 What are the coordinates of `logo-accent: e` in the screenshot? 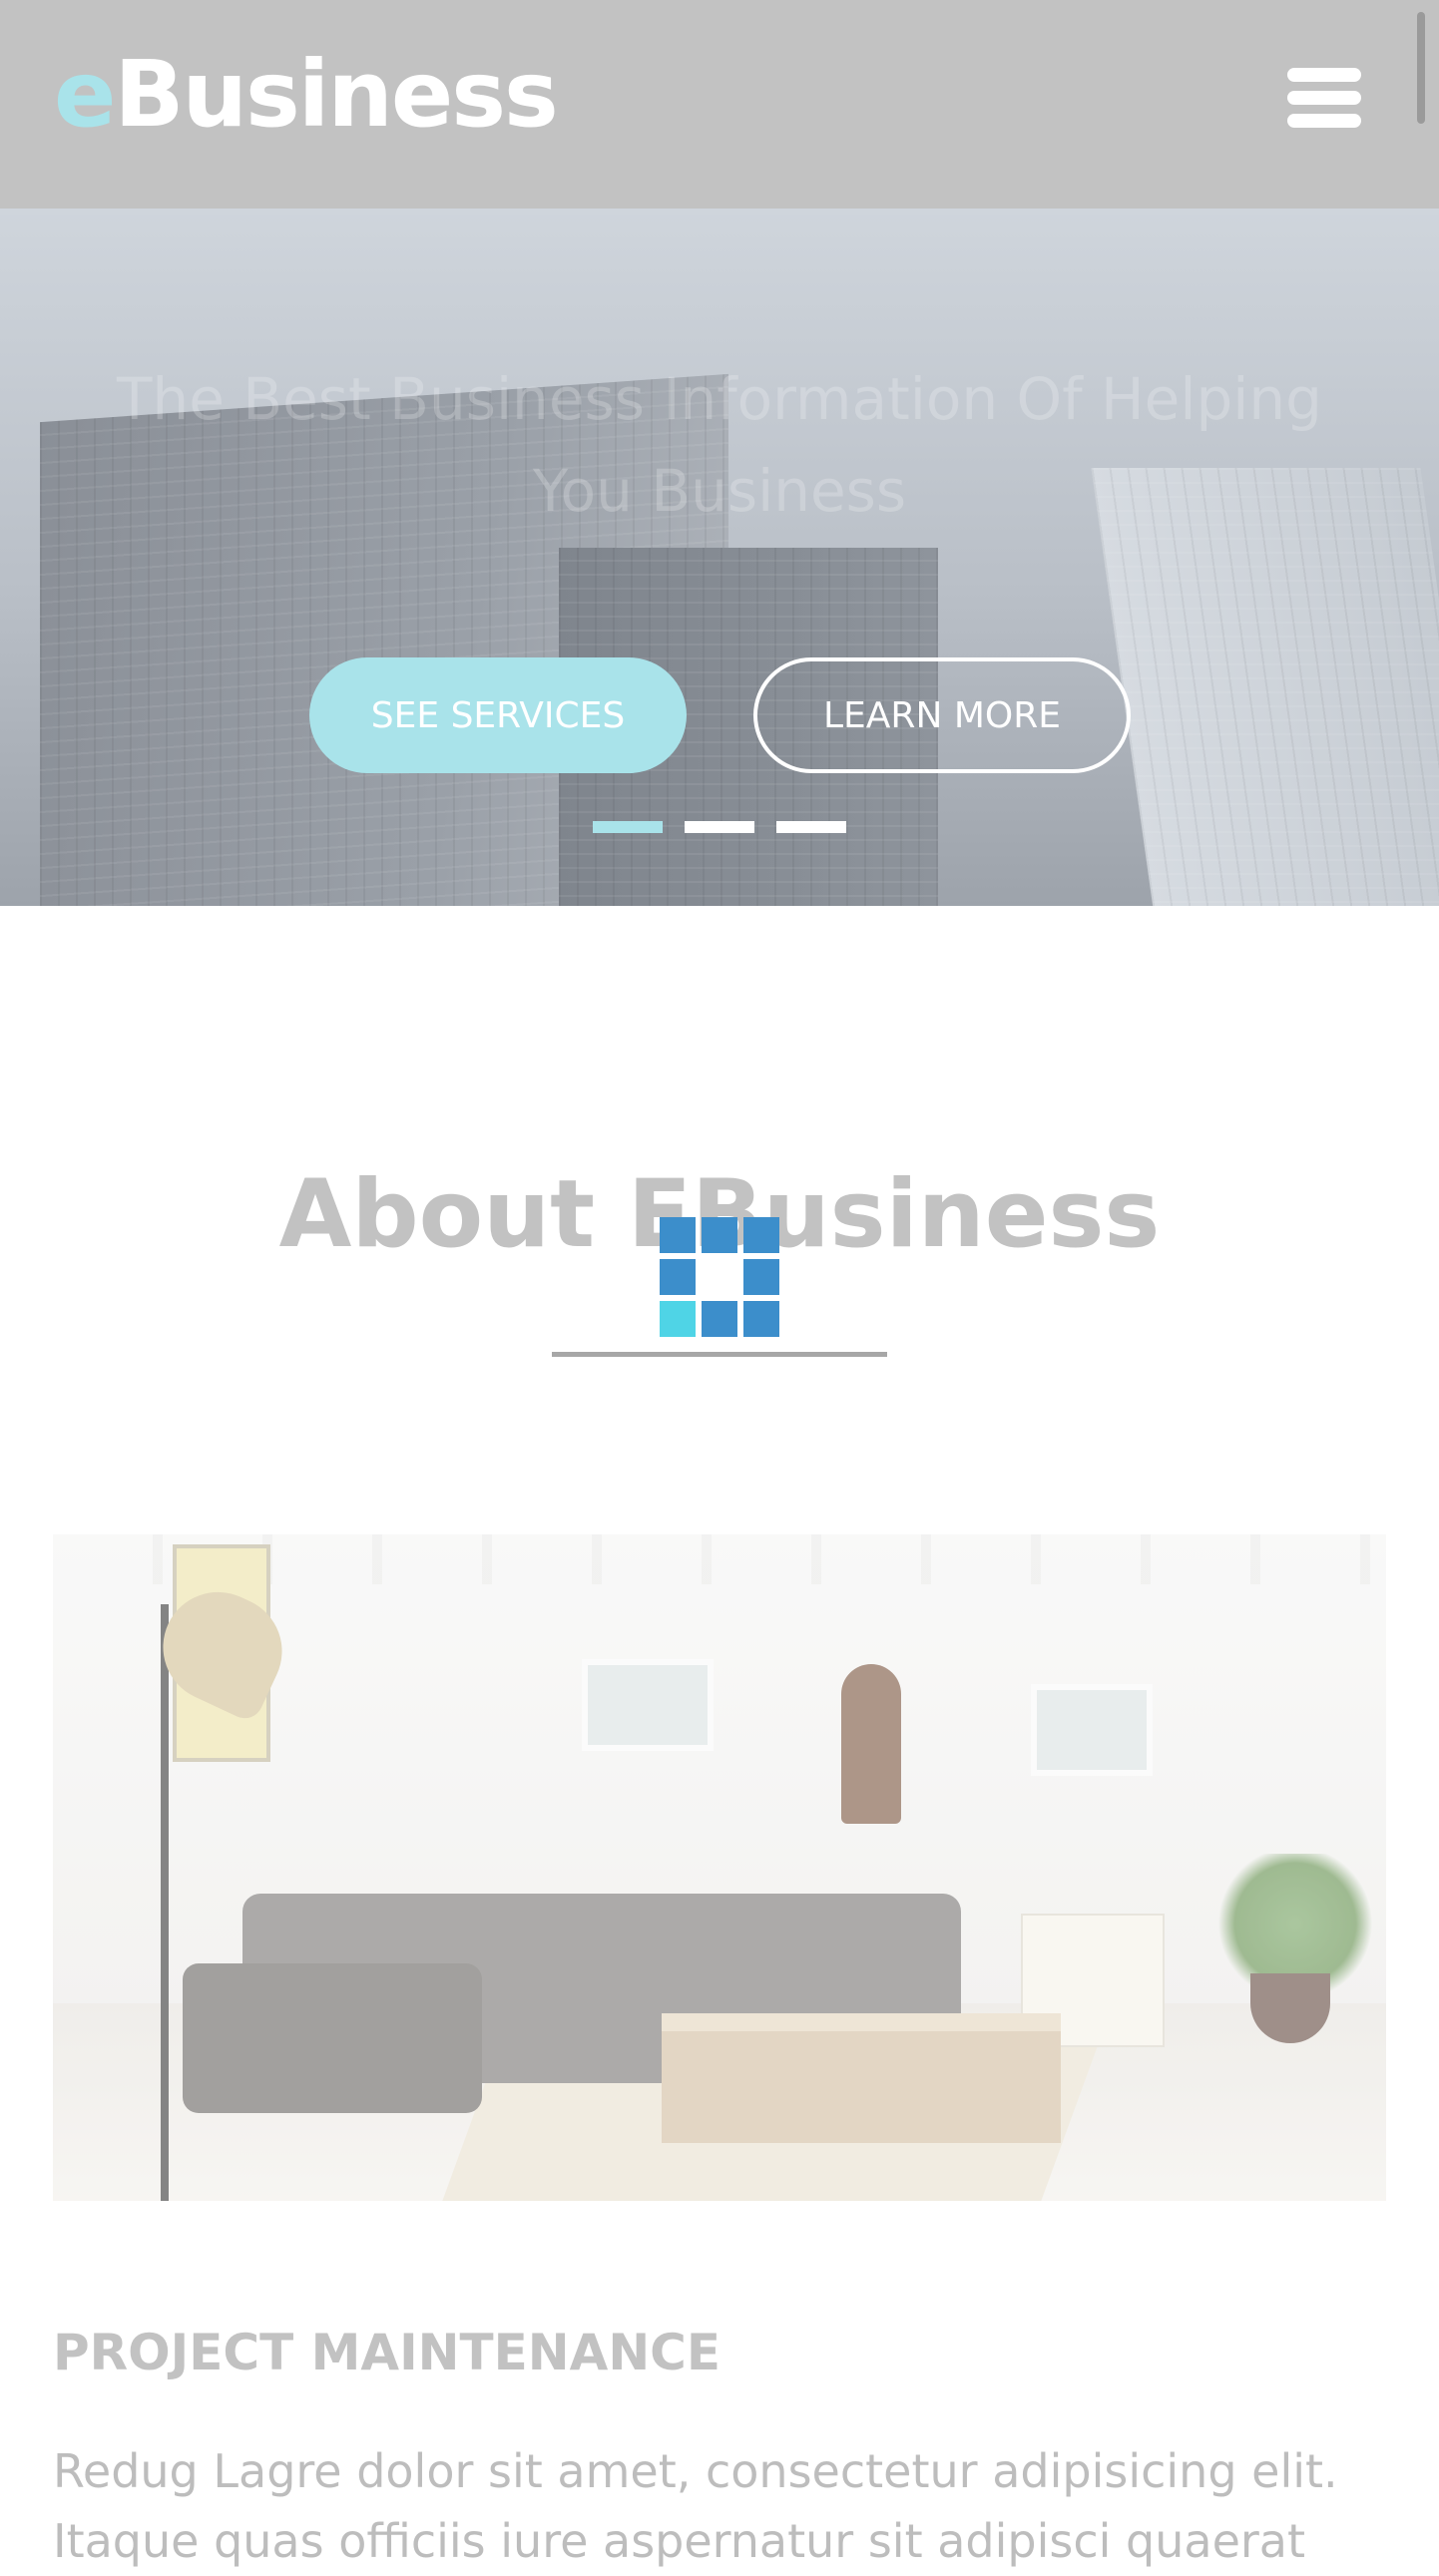 It's located at (85, 94).